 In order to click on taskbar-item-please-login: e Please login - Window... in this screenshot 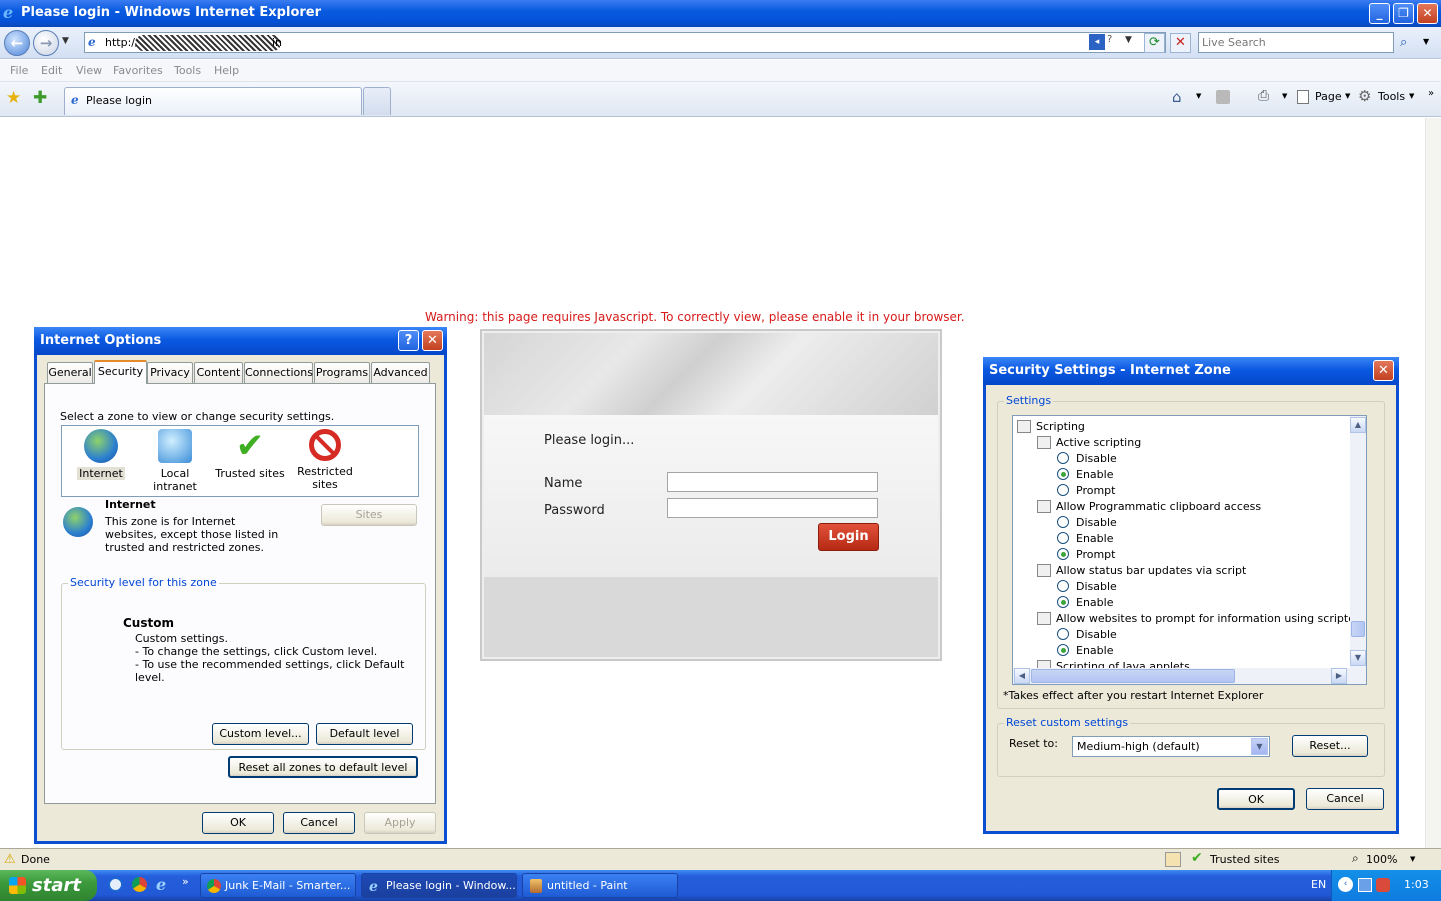, I will do `click(439, 885)`.